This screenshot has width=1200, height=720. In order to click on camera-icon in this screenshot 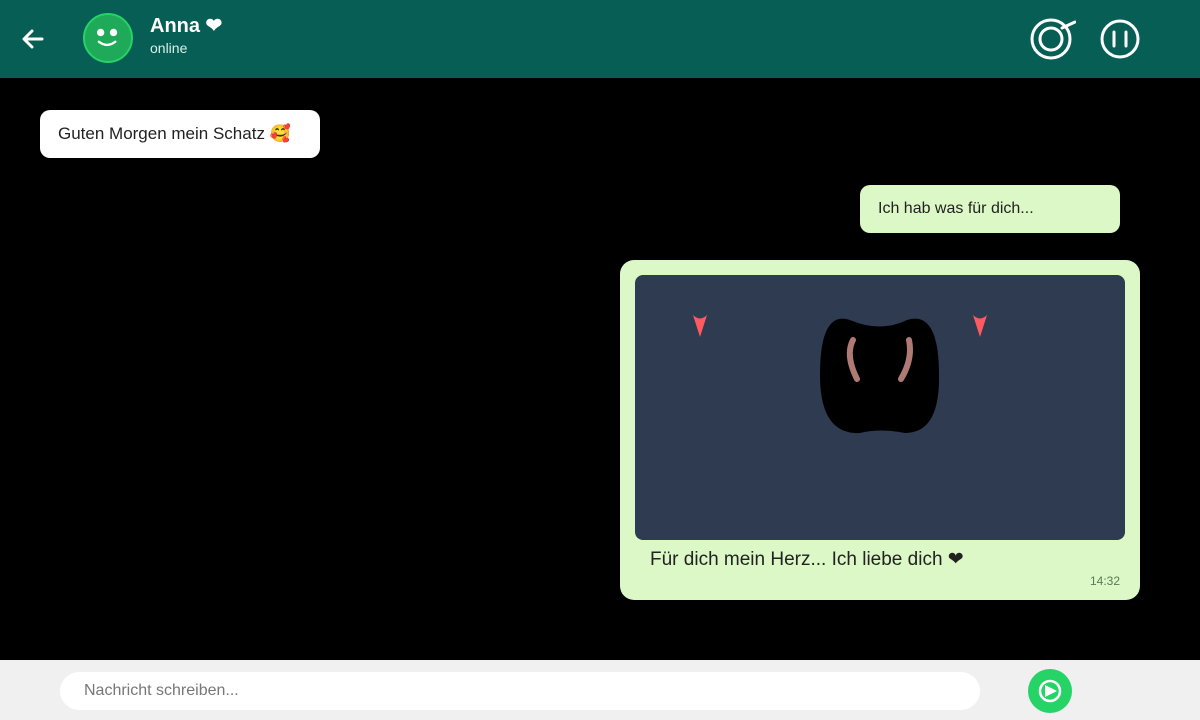, I will do `click(1053, 39)`.